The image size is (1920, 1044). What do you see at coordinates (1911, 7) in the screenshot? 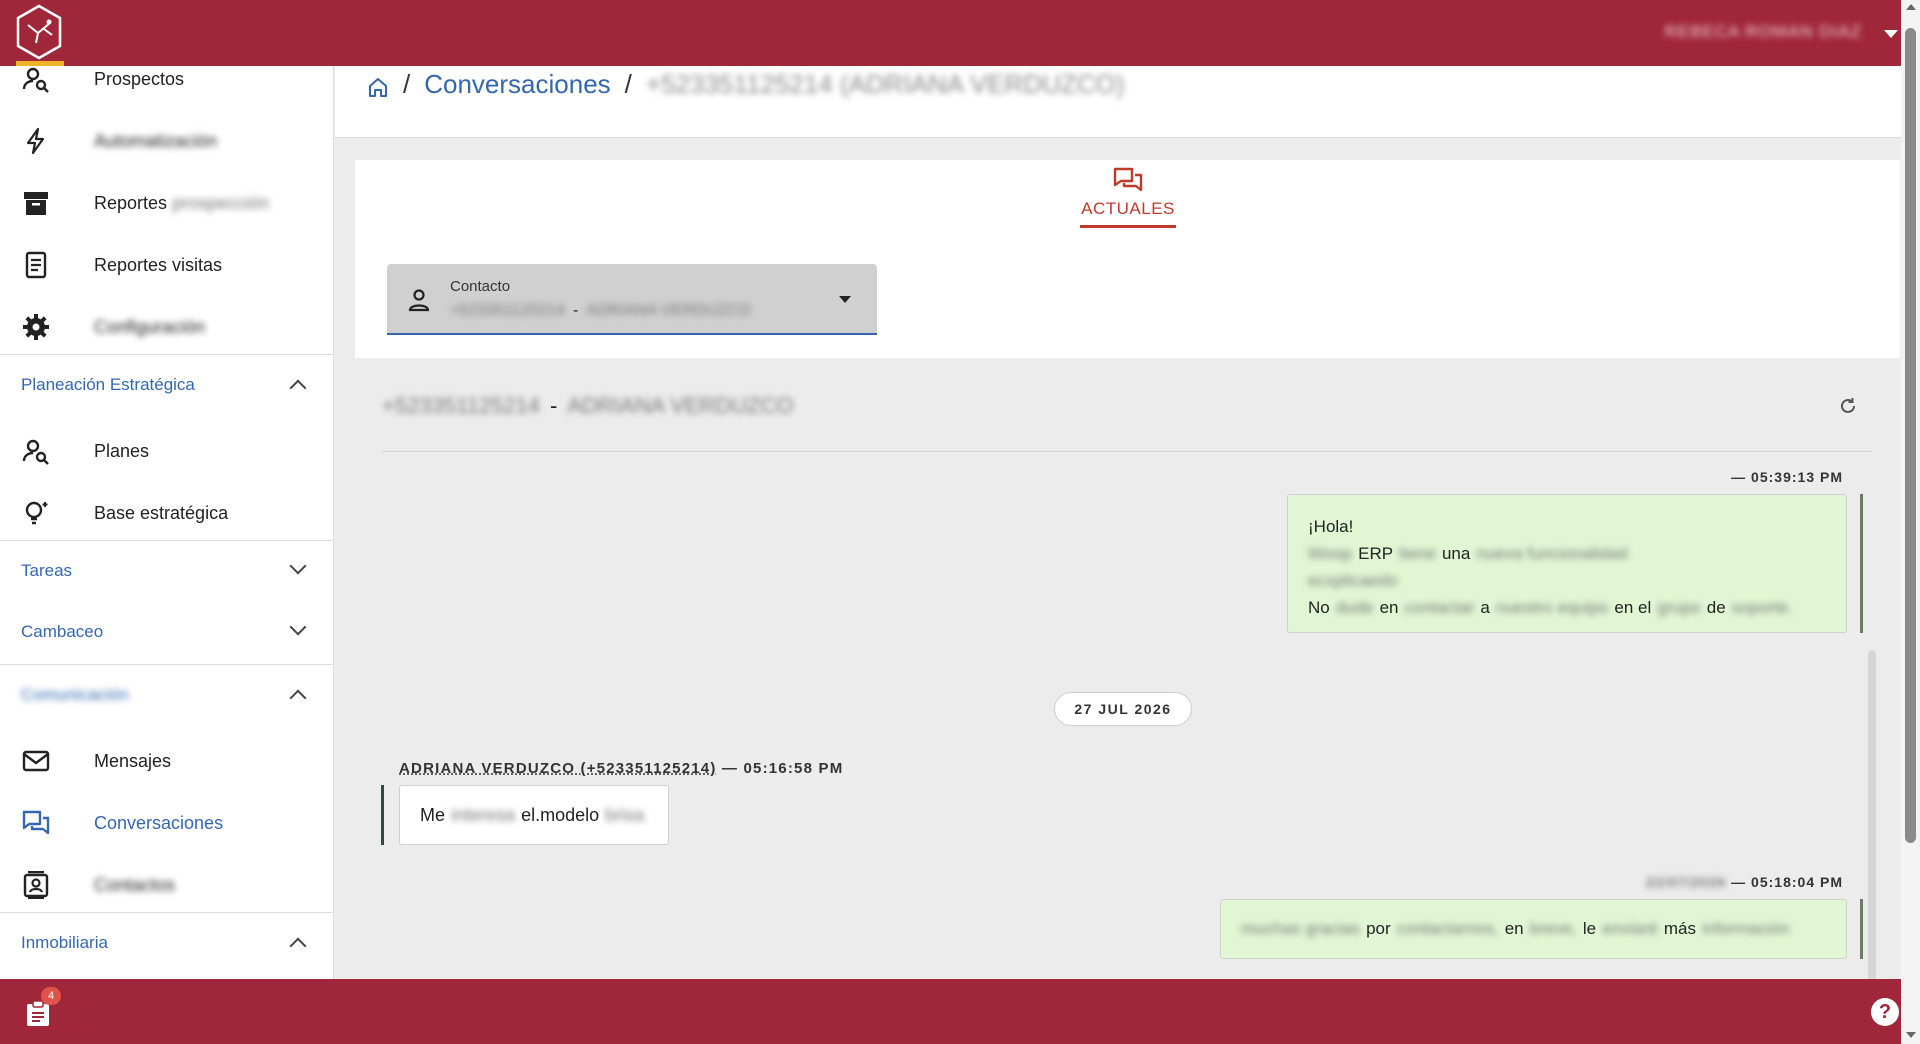
I see `scroll-up-arrow-icon` at bounding box center [1911, 7].